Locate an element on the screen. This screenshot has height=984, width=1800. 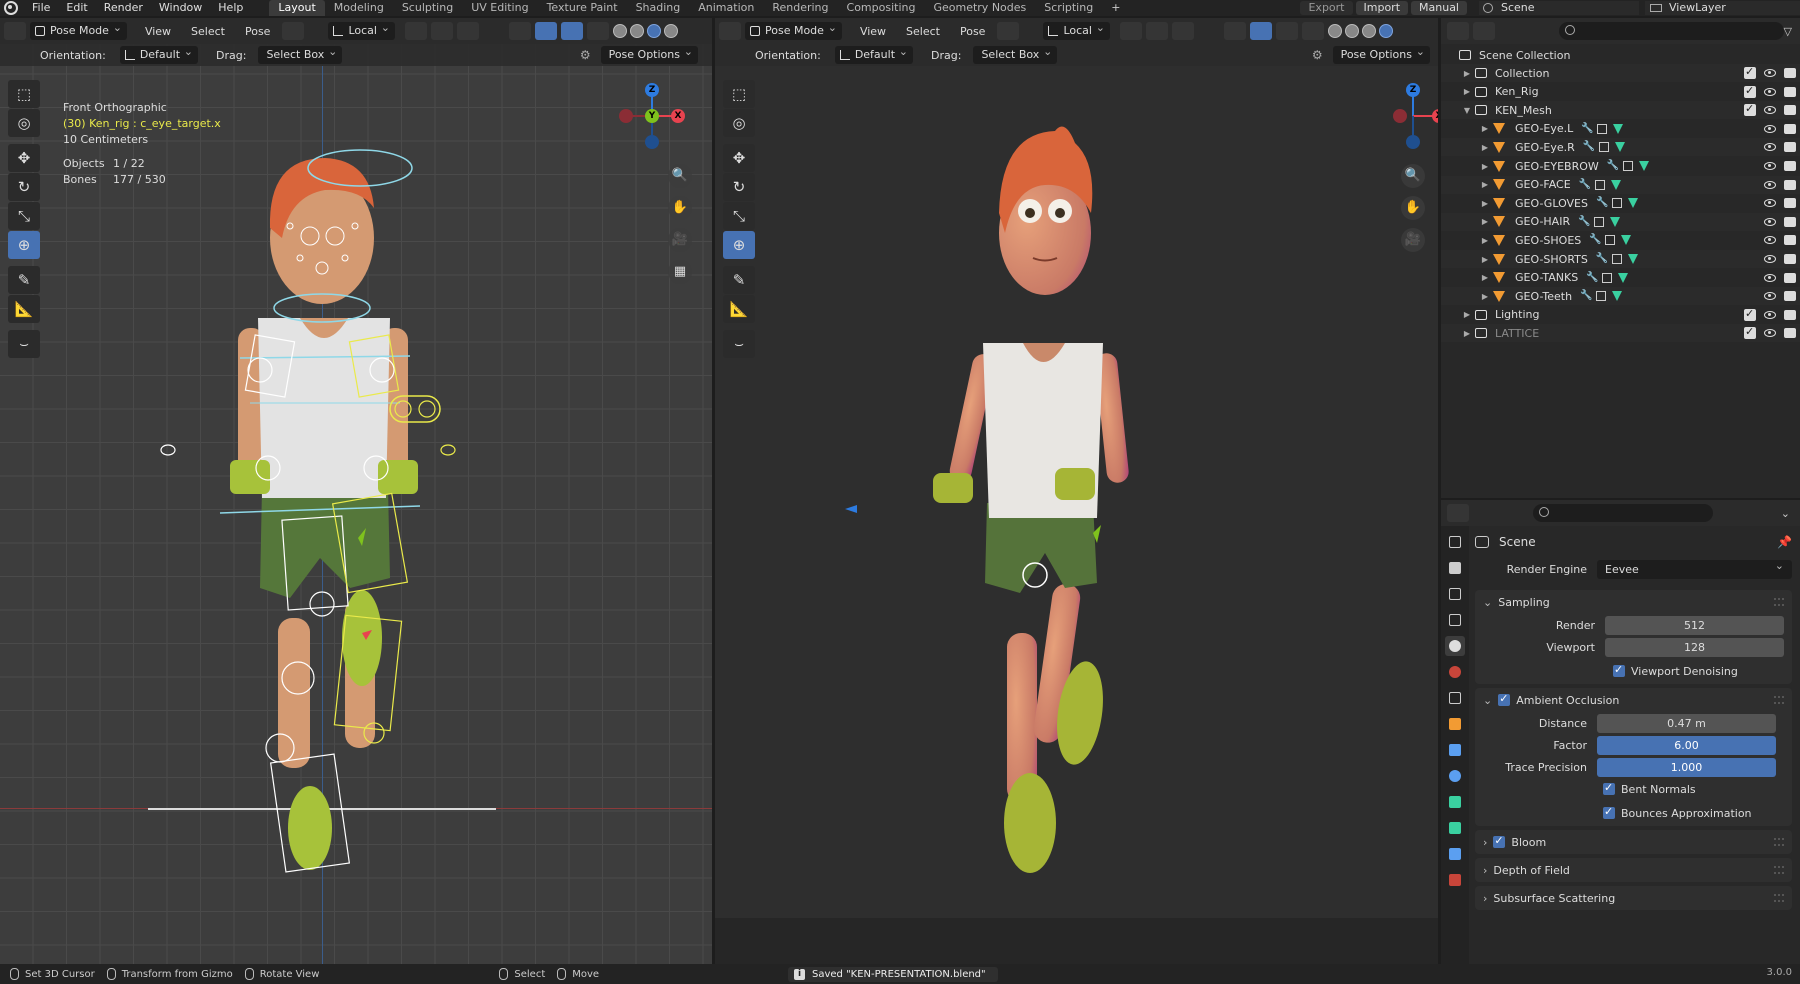
proportional-icon is located at coordinates (467, 31).